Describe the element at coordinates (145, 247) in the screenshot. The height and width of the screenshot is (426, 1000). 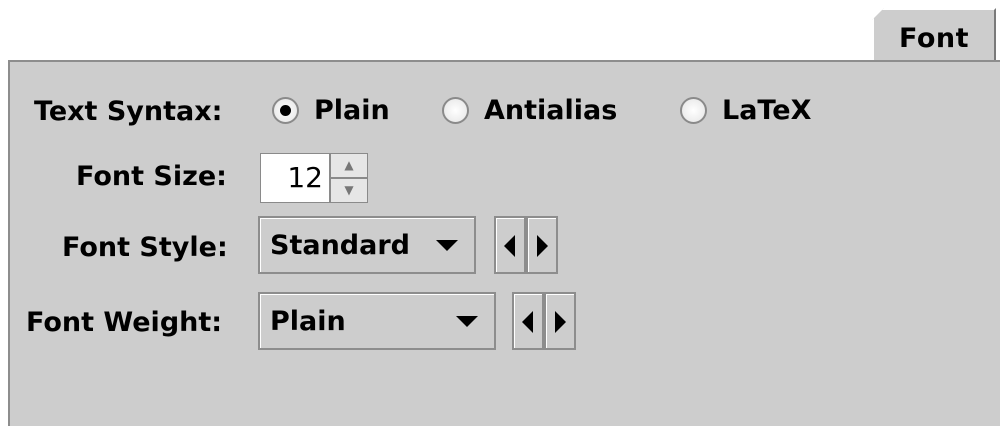
I see `font-style-label: Font Style:` at that location.